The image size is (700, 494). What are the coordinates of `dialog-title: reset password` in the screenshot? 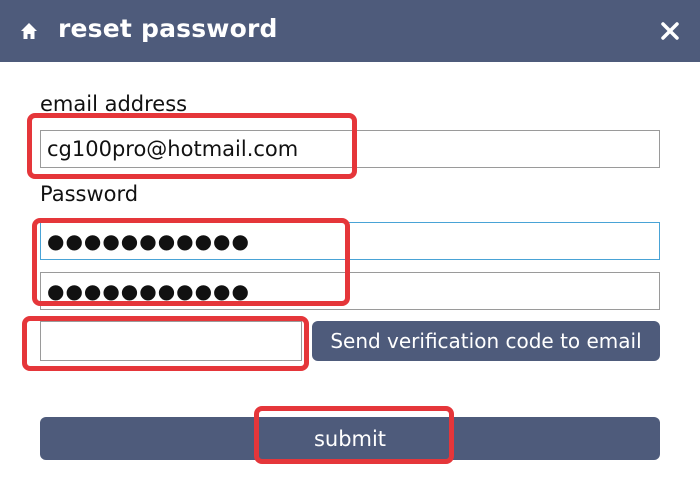 It's located at (168, 28).